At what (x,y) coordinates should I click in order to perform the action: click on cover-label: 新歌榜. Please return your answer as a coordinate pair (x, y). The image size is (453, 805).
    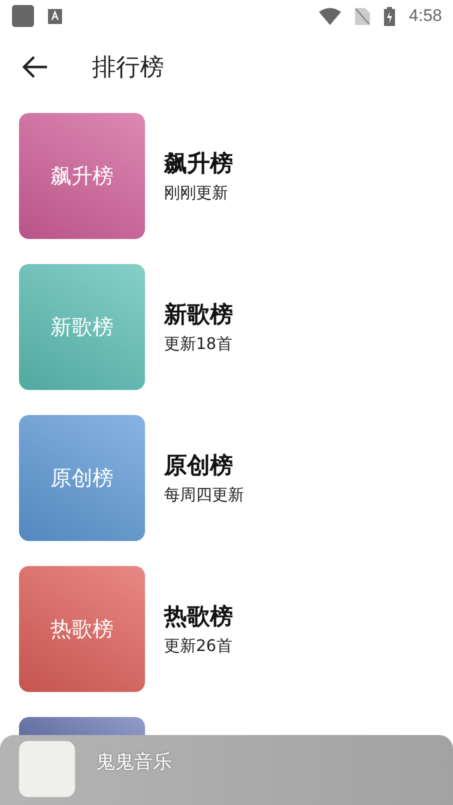
    Looking at the image, I should click on (82, 327).